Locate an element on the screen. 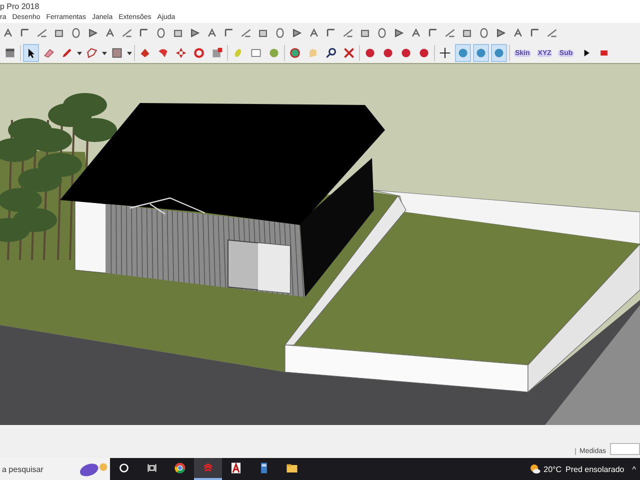 The height and width of the screenshot is (480, 640). pencil-icon is located at coordinates (67, 53).